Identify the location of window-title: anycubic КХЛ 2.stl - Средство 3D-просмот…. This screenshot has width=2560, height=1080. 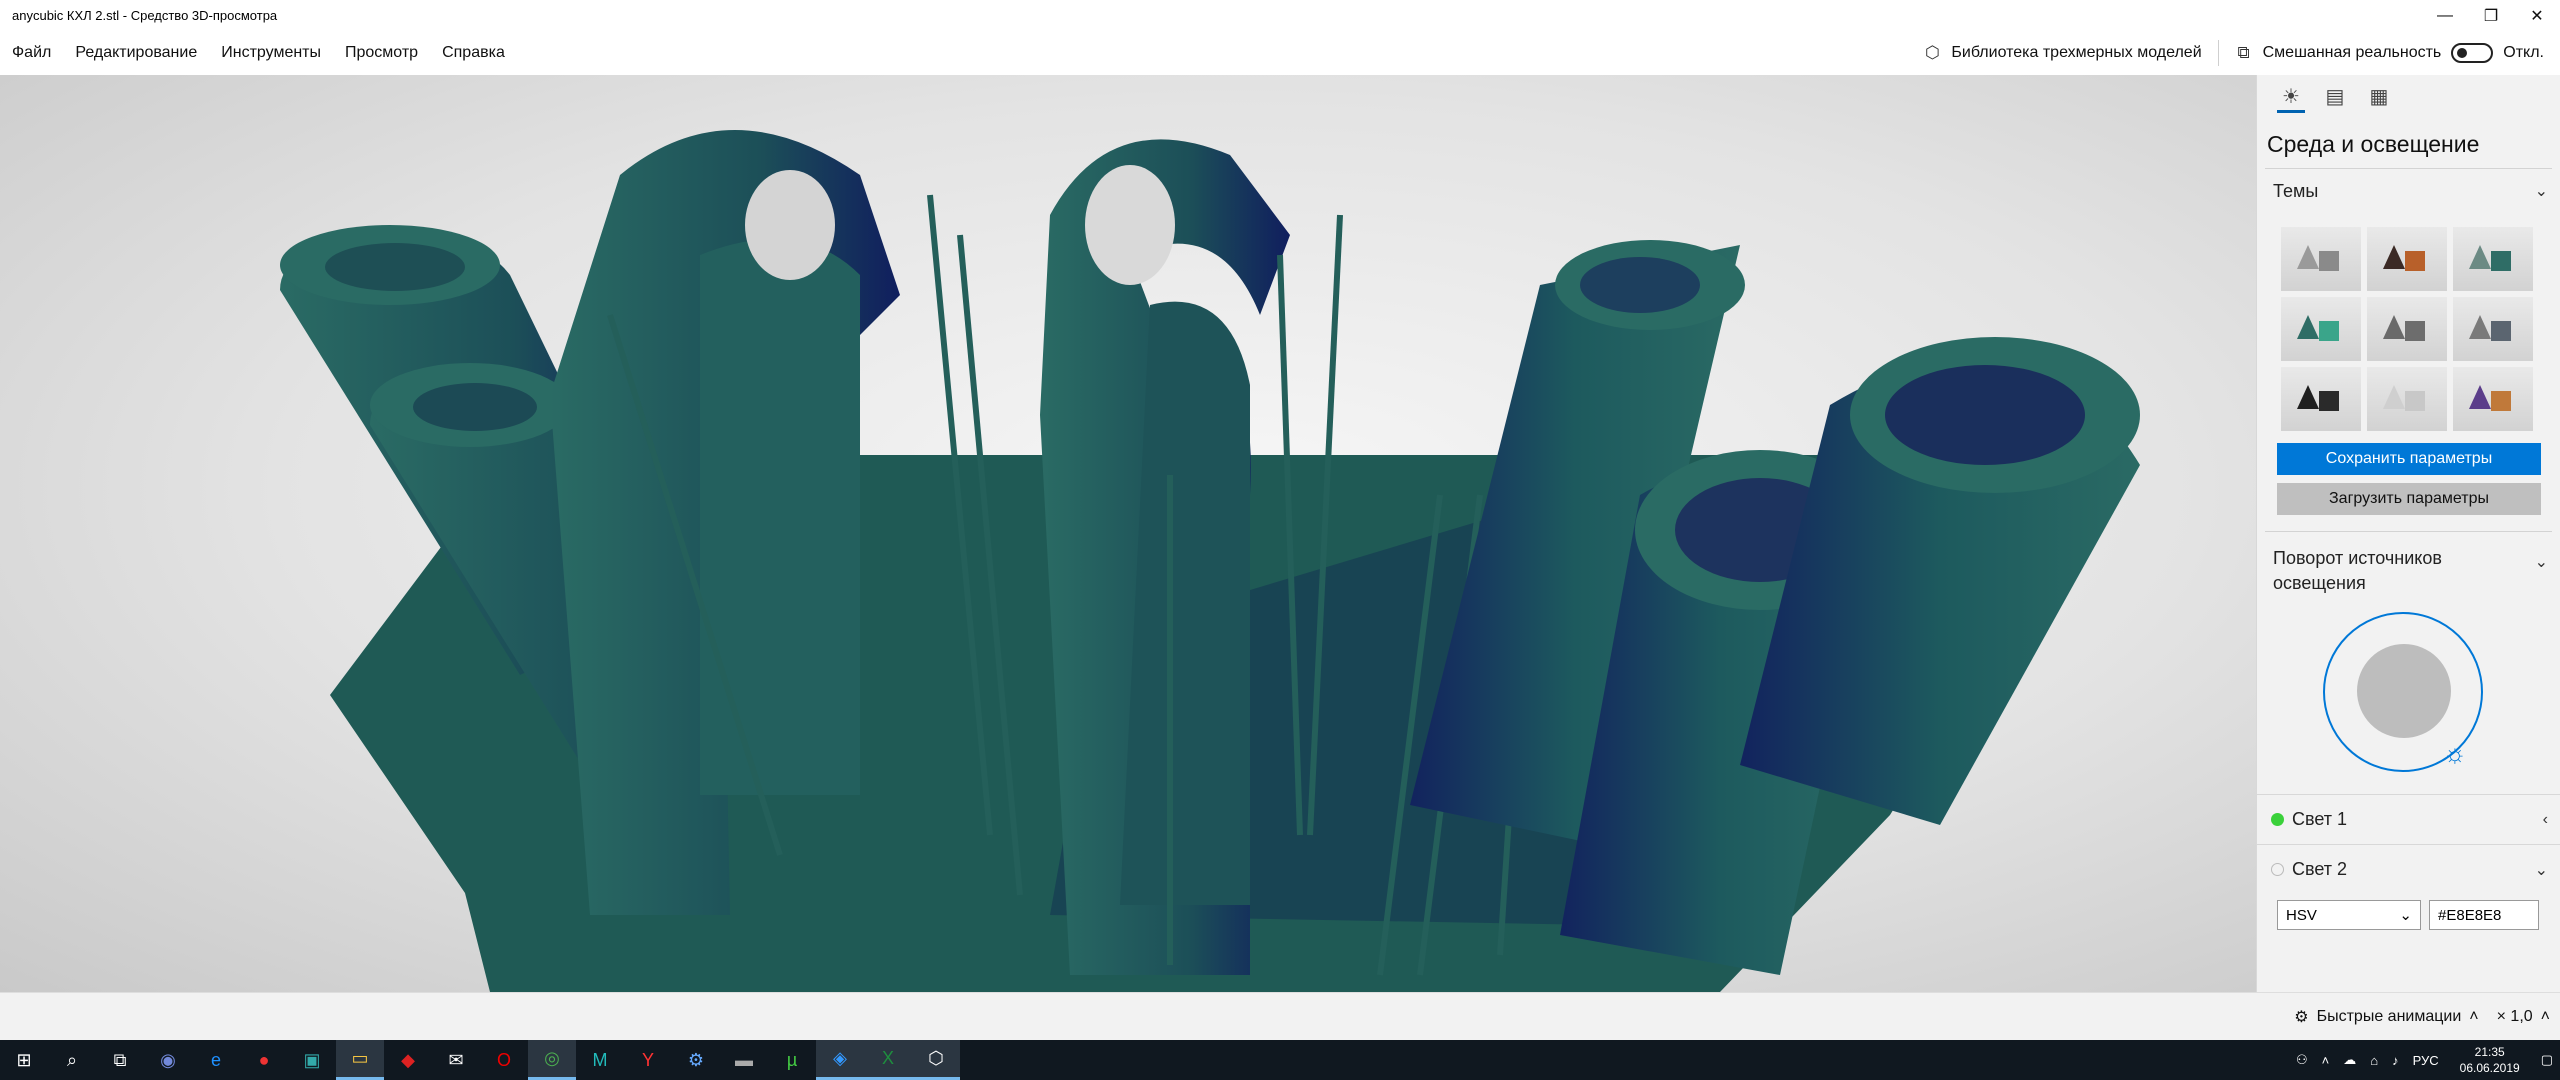
(145, 15).